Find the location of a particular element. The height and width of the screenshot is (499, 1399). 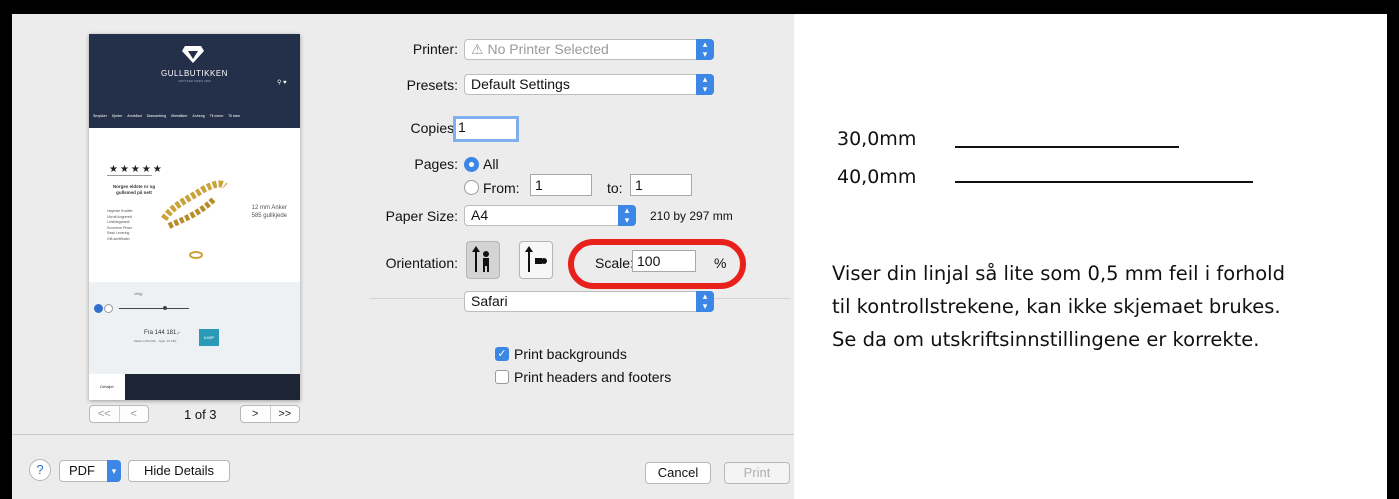

preview-bullet: Gift-sertifikater is located at coordinates (118, 238).